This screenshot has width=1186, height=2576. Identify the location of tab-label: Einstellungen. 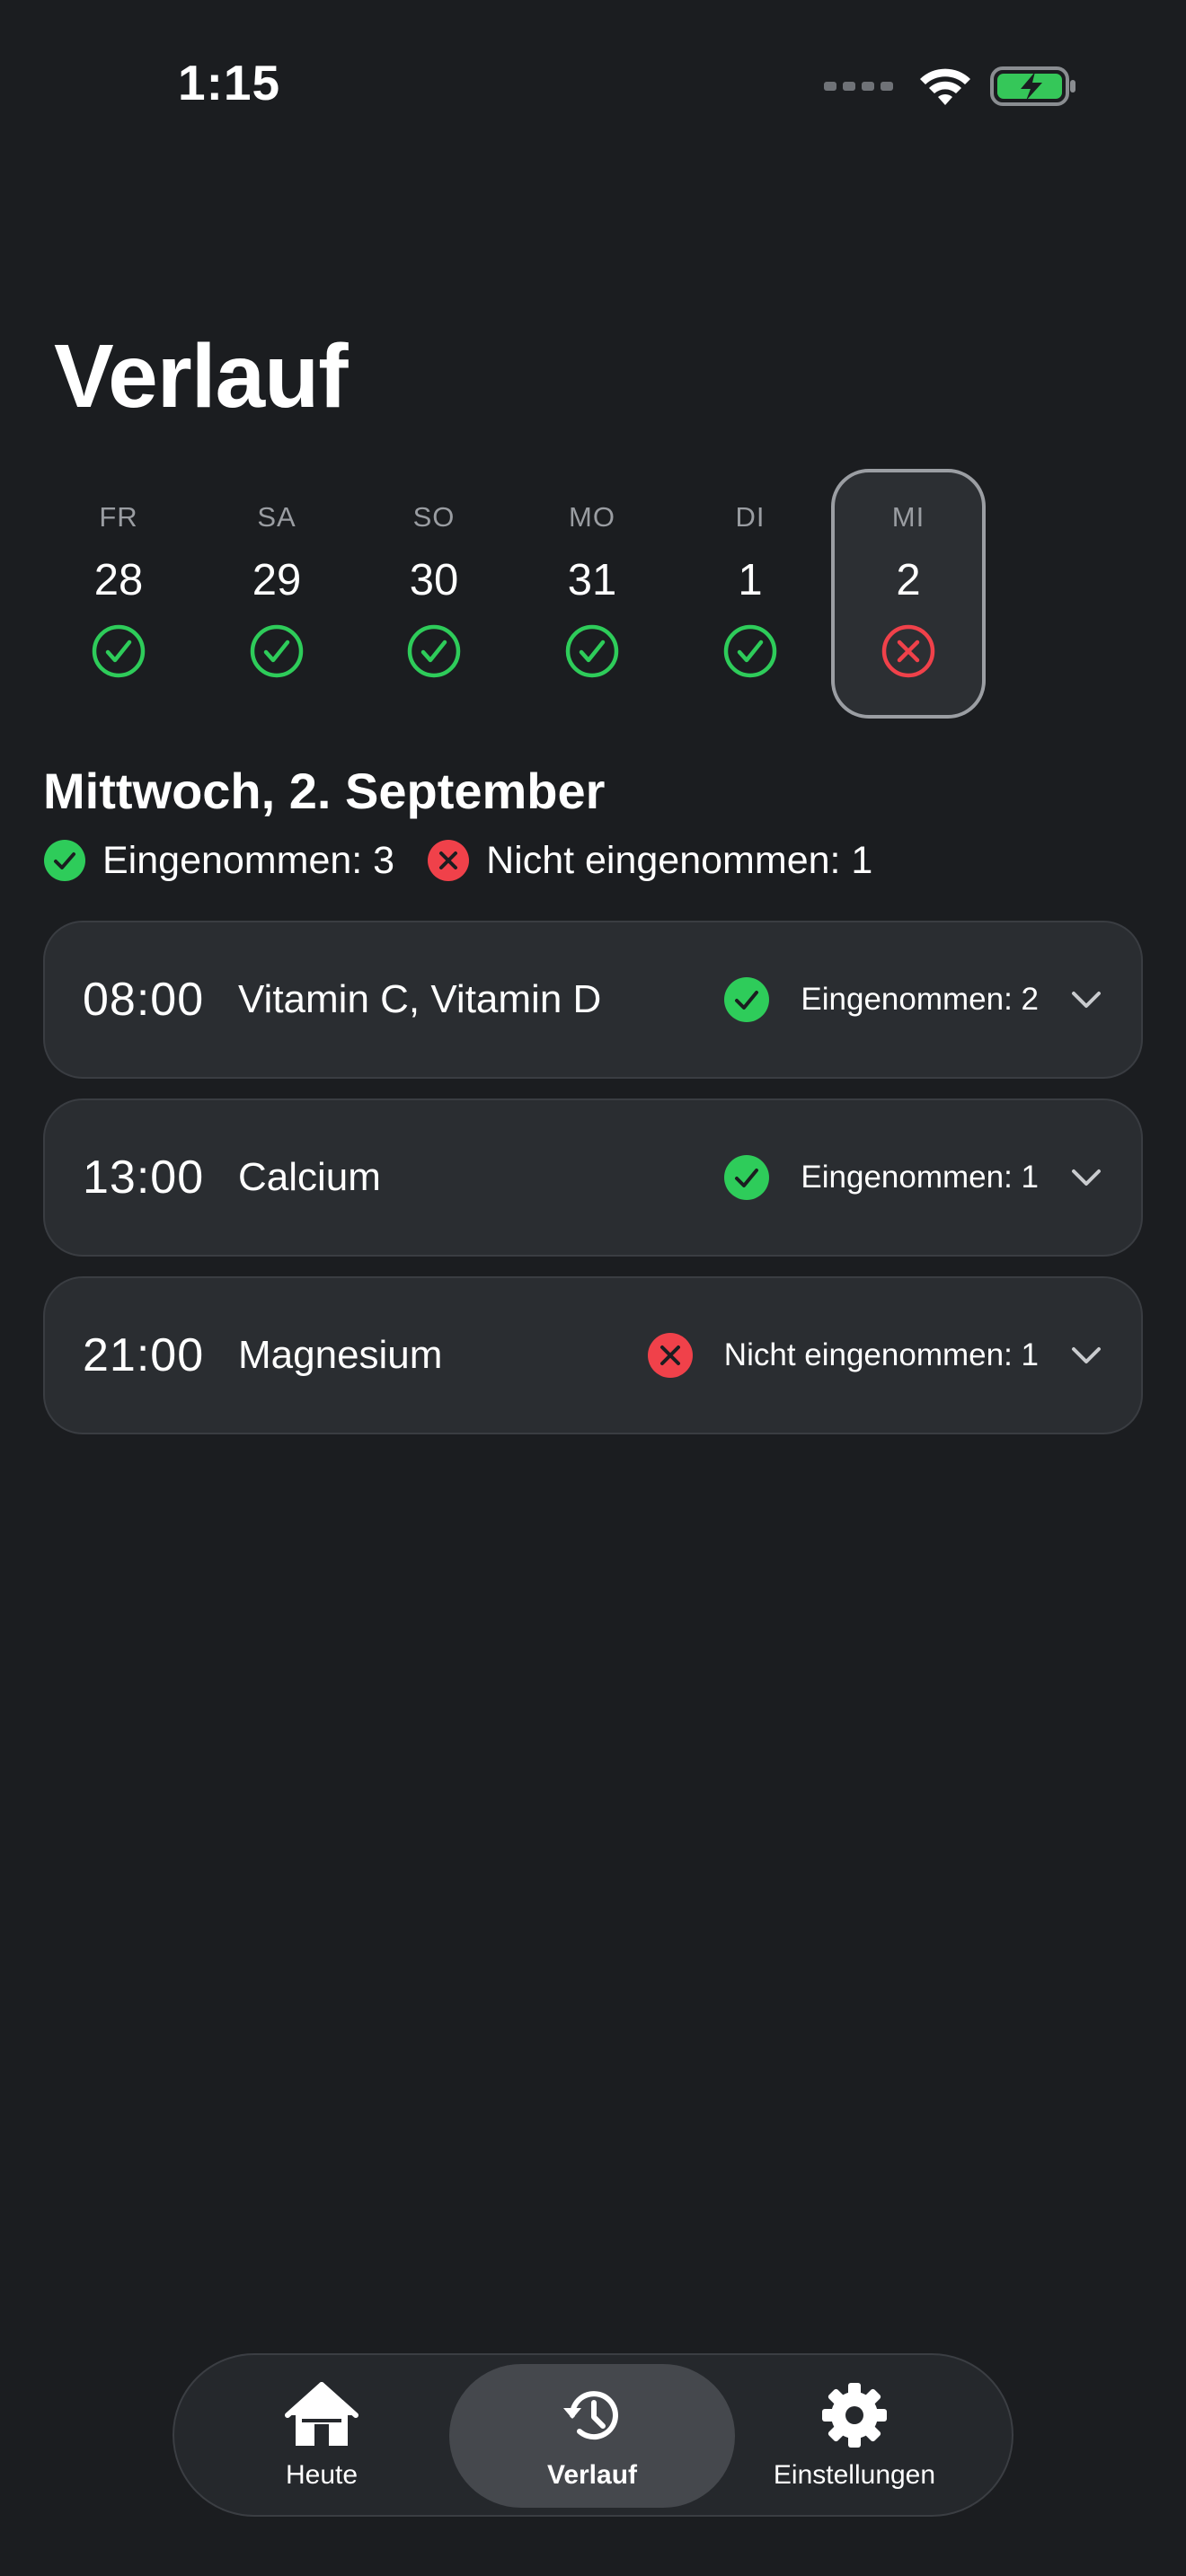
(854, 2475).